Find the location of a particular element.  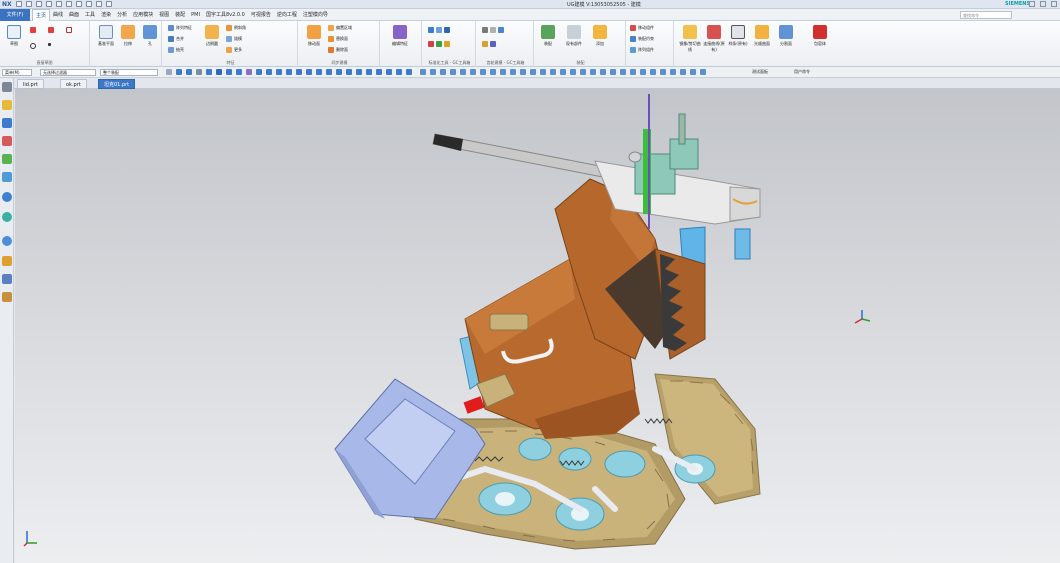

circle-button is located at coordinates (33, 46).